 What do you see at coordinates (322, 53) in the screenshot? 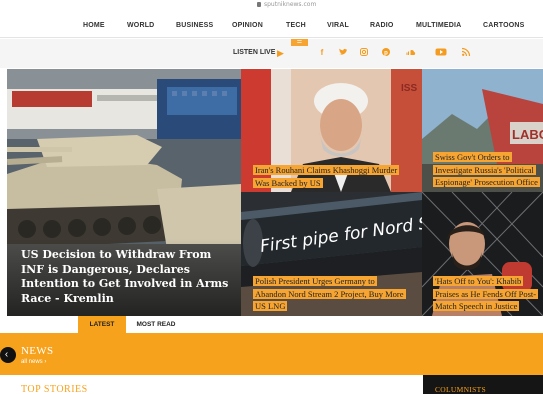
I see `facebook-icon: f` at bounding box center [322, 53].